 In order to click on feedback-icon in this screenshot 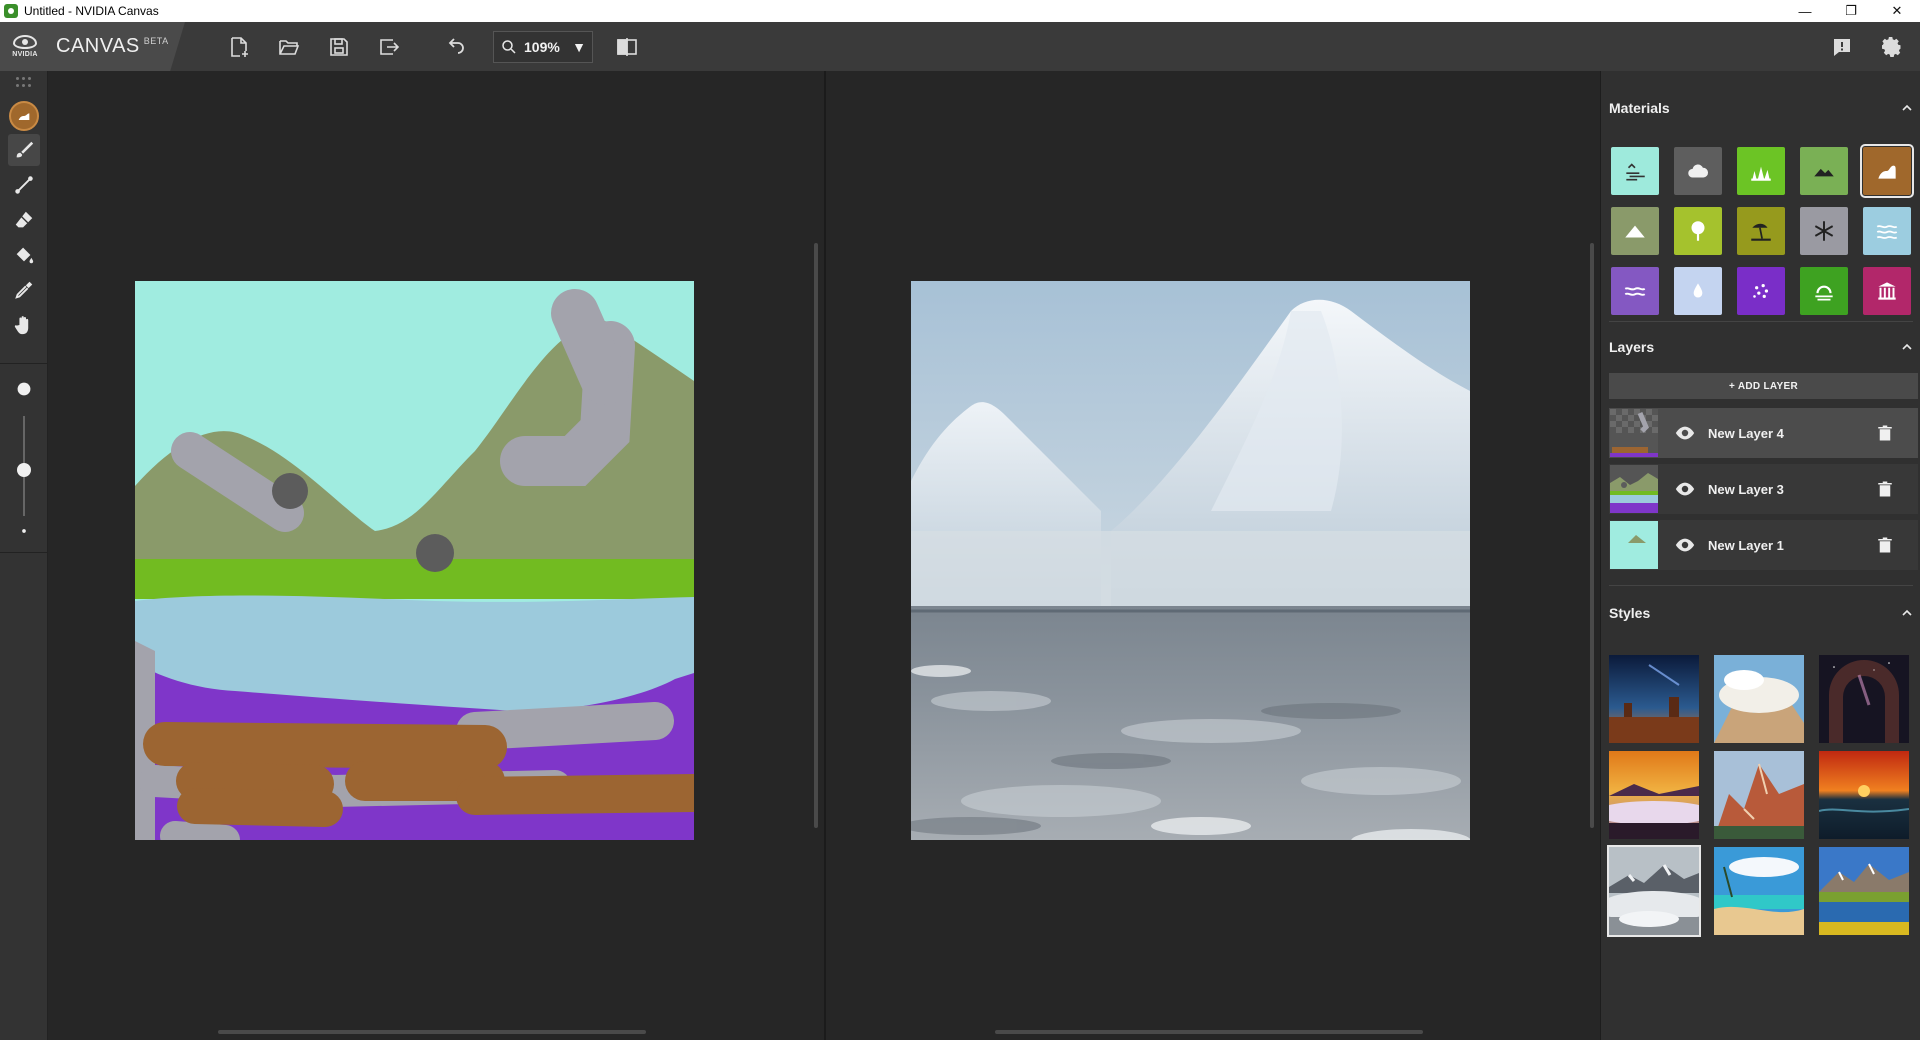, I will do `click(1842, 47)`.